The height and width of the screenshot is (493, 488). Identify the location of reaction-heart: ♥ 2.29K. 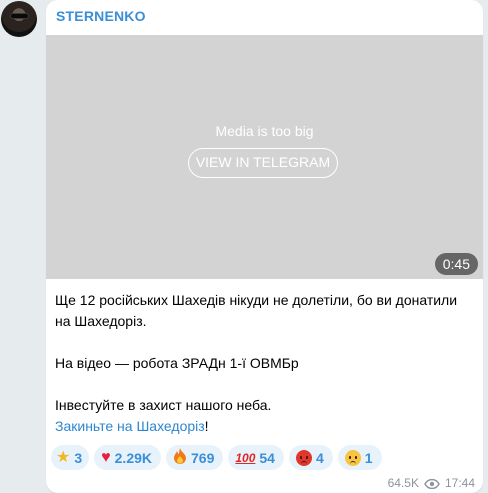
(127, 457).